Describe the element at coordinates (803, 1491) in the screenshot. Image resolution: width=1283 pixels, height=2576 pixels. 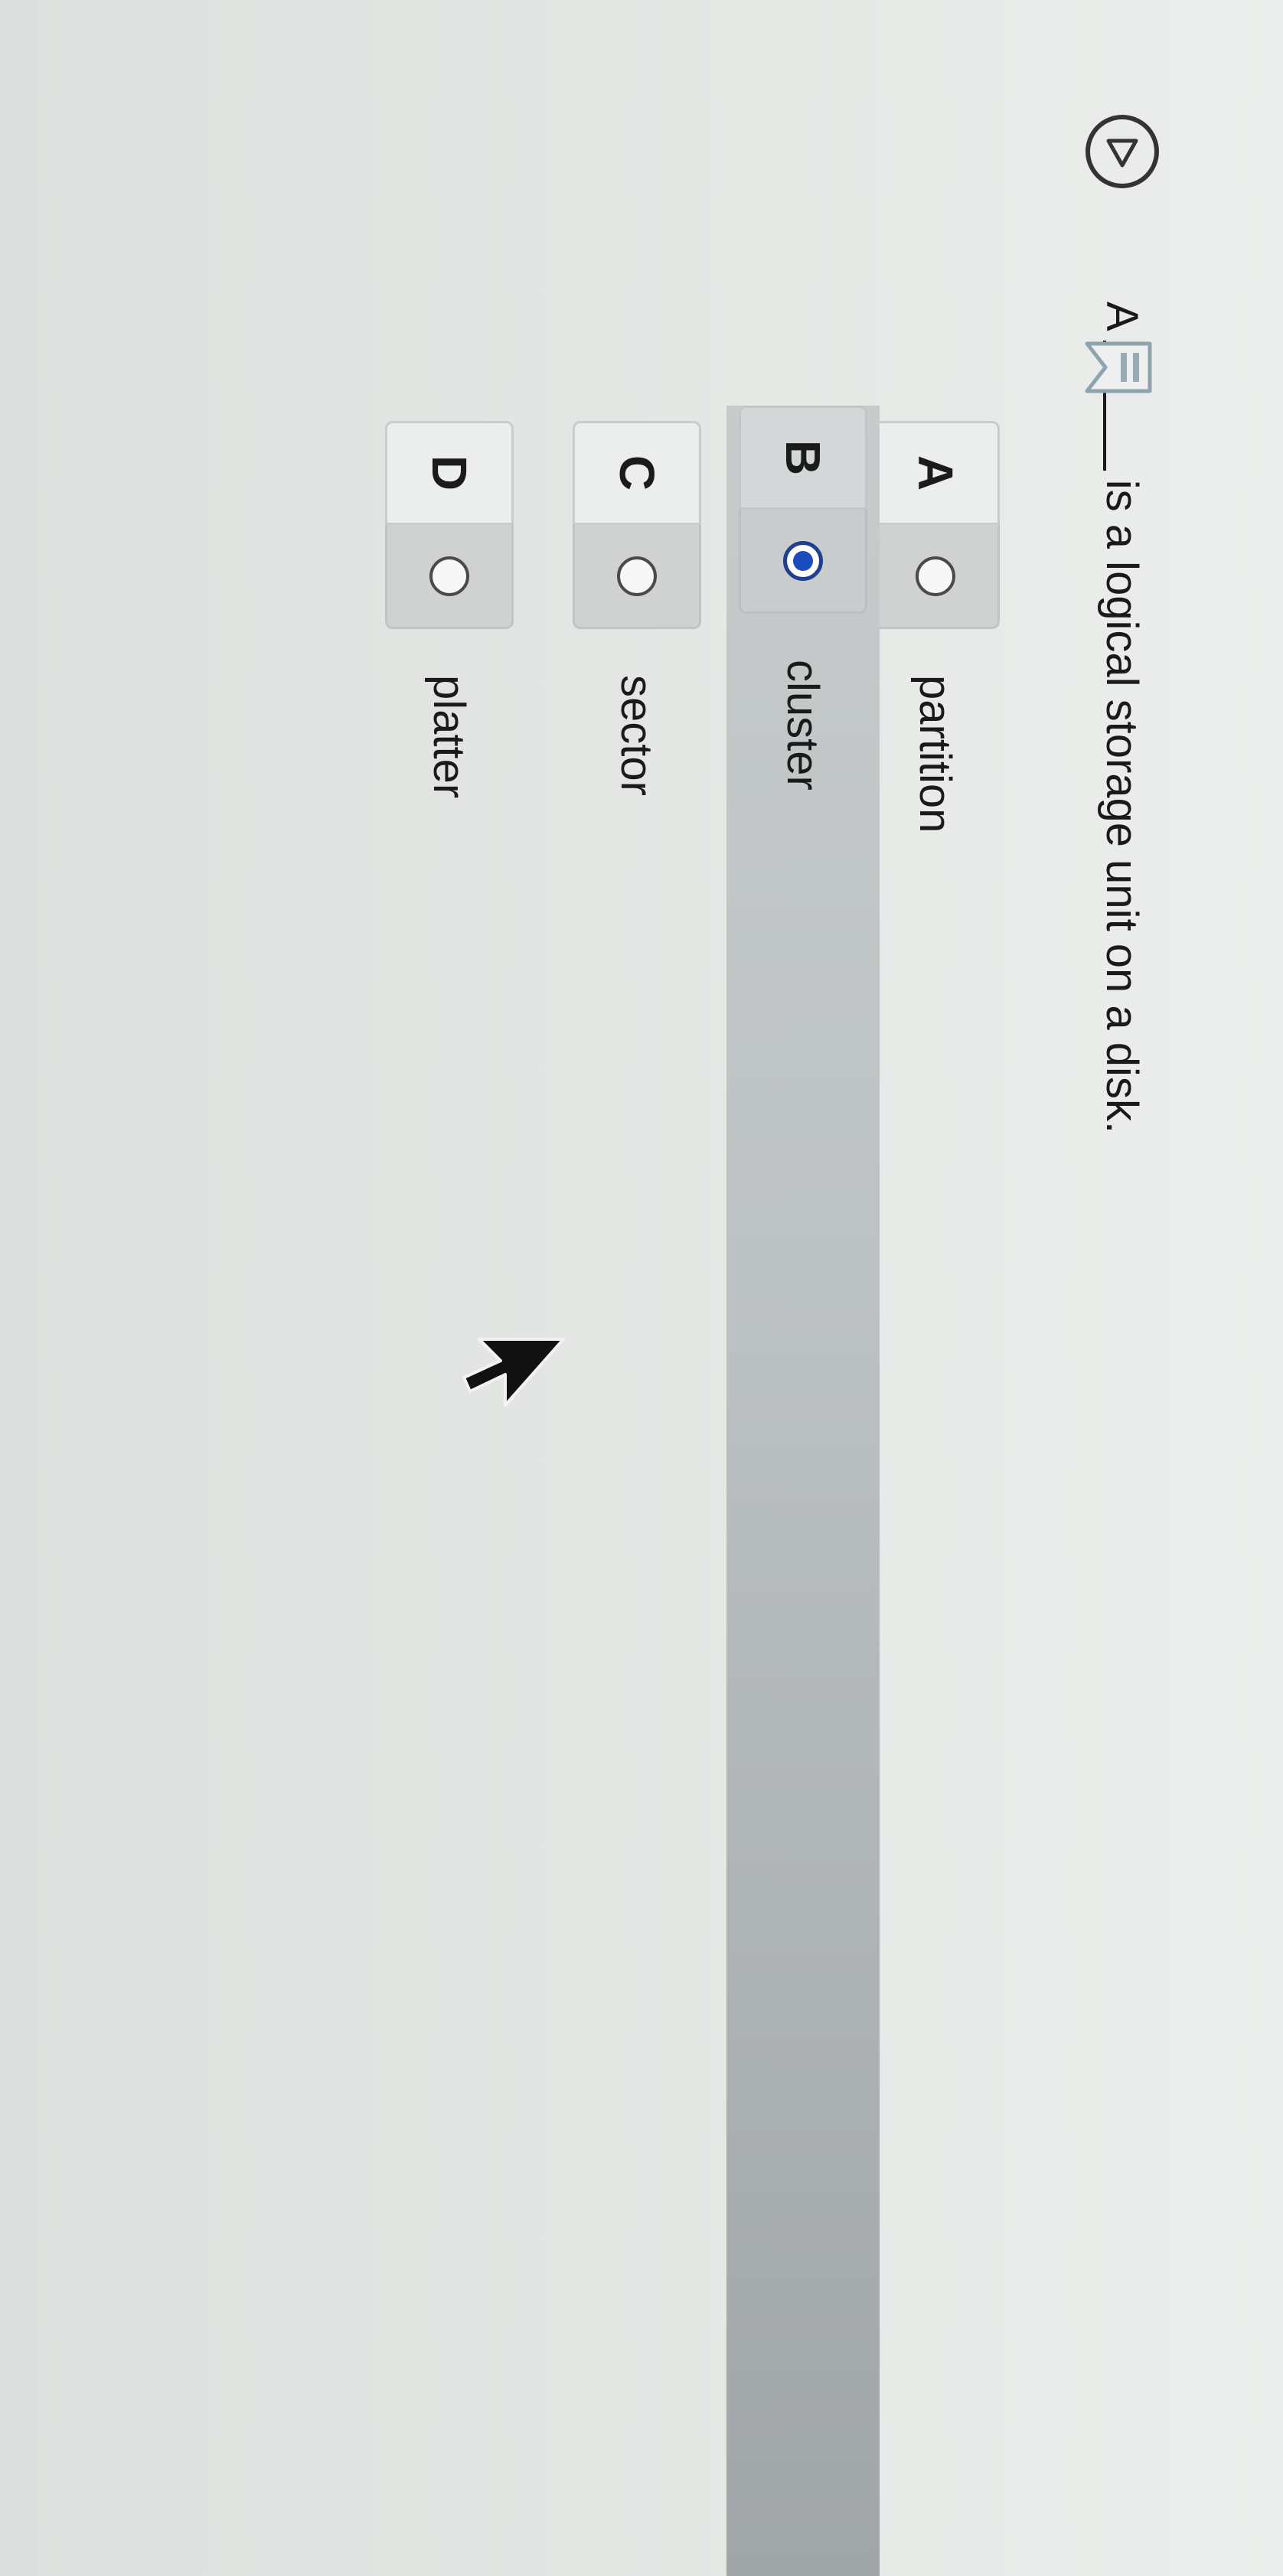
I see `choice-b: B cluster` at that location.